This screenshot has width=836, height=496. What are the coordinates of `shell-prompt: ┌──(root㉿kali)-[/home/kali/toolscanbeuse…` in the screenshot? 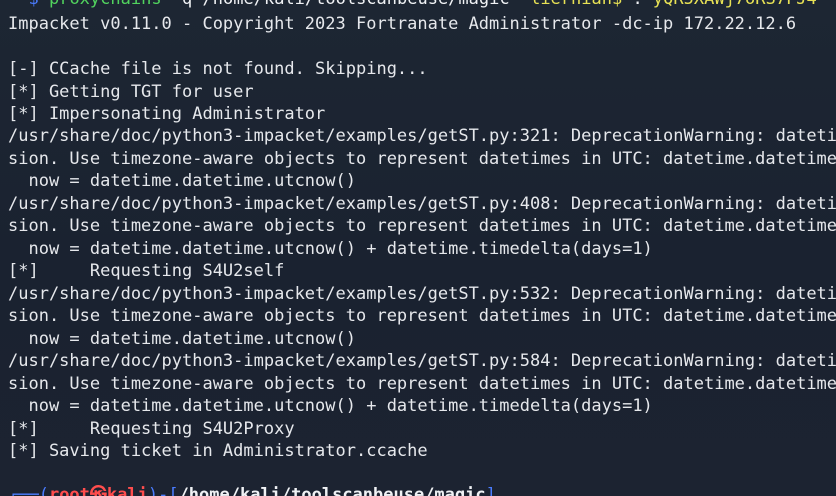 It's located at (252, 490).